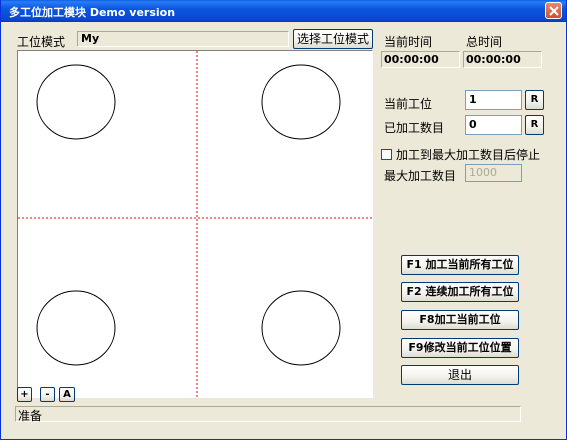  I want to click on current-station-reset-button: R, so click(534, 100).